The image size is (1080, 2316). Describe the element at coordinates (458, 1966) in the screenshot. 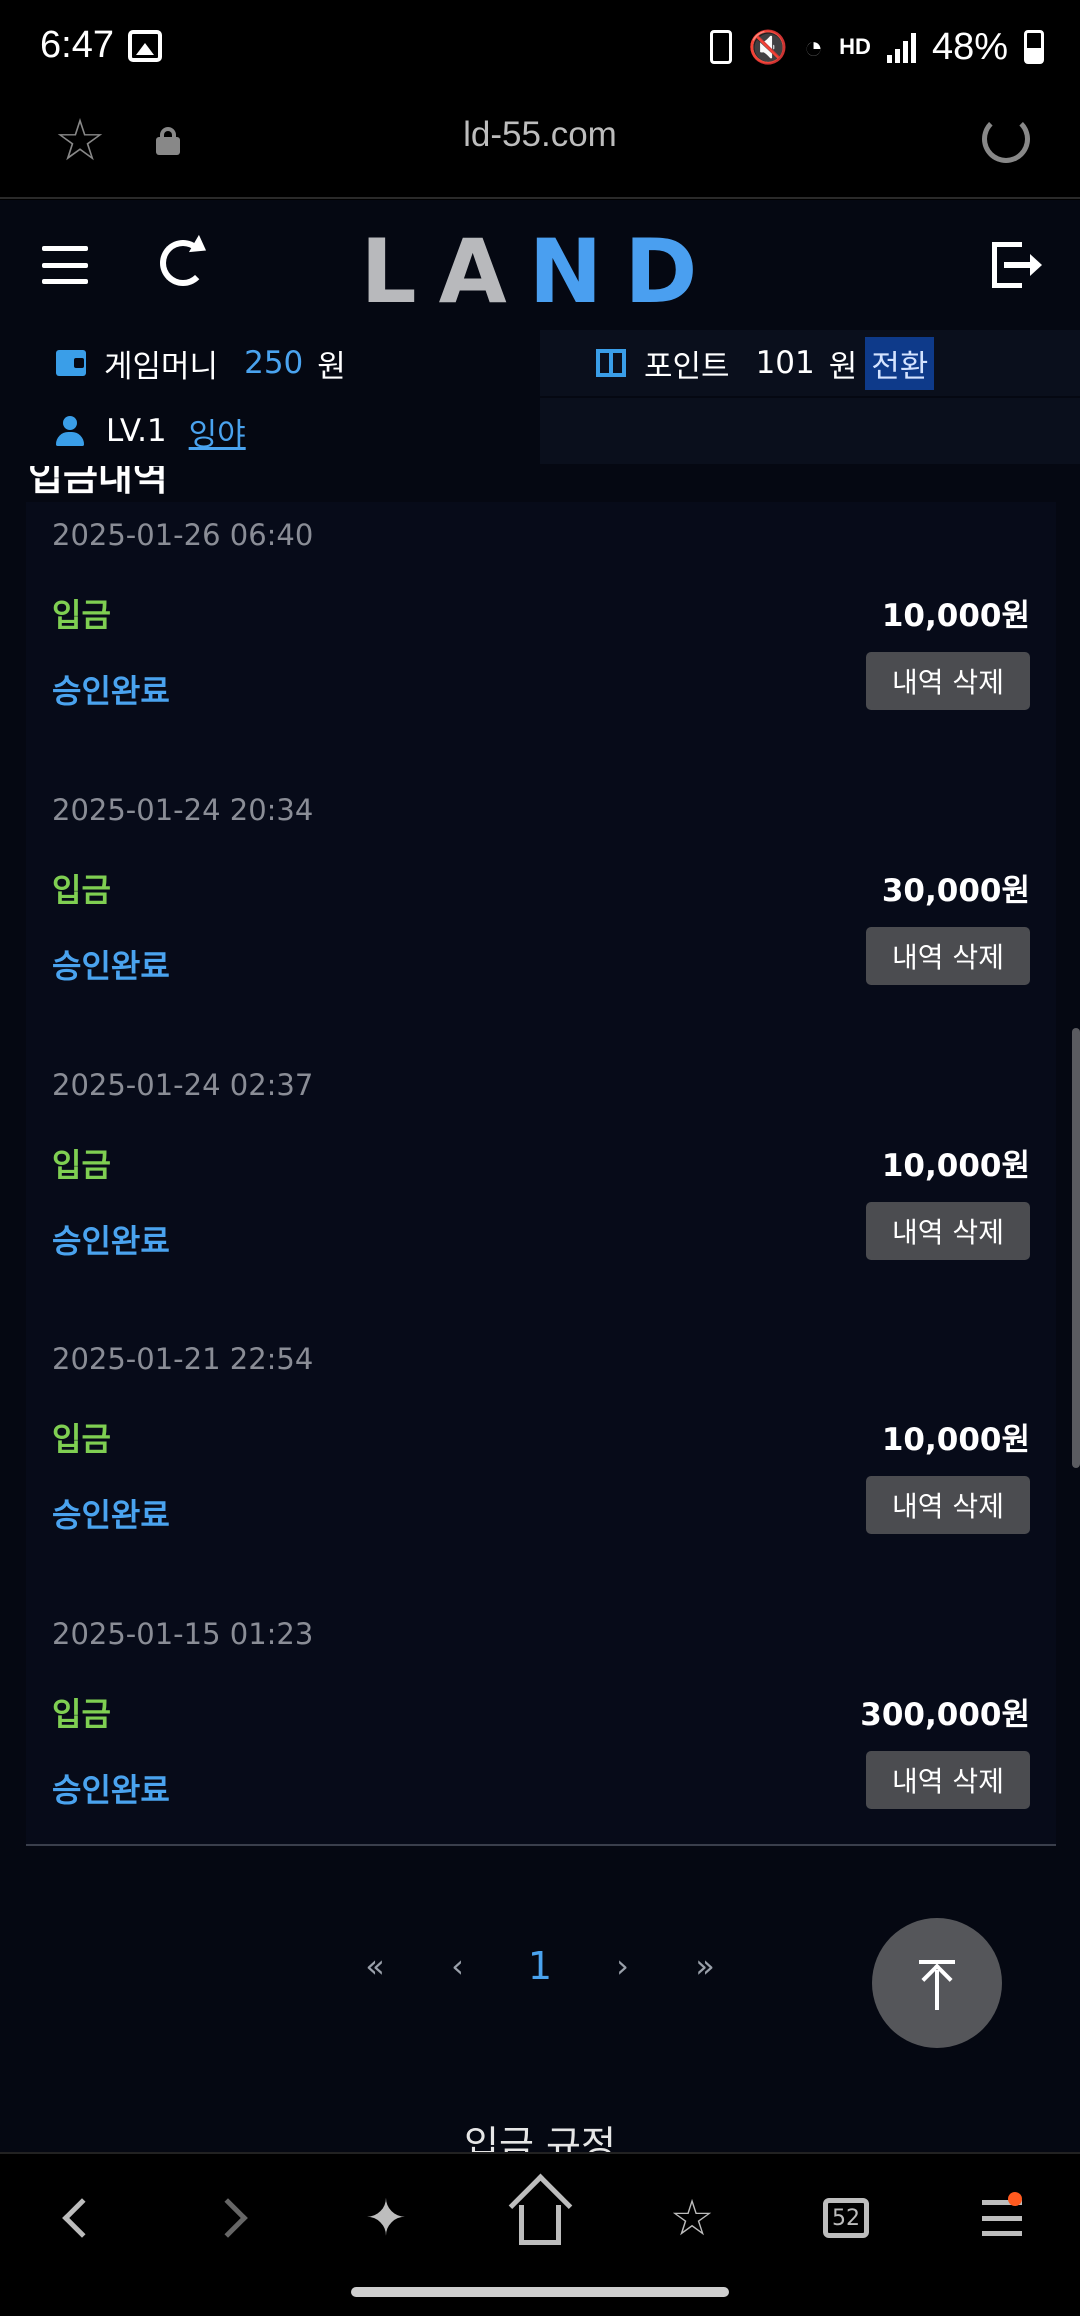

I see `prev-page-button: ‹` at that location.